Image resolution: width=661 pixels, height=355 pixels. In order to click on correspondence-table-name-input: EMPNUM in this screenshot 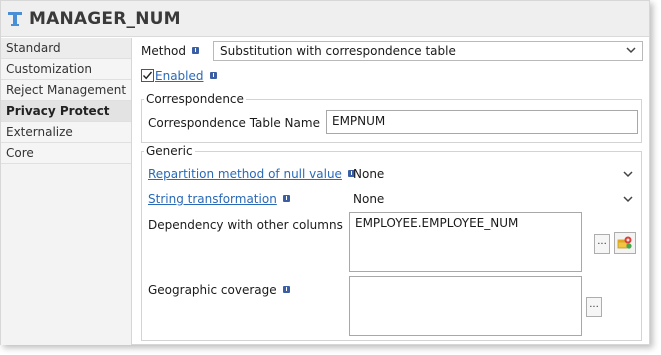, I will do `click(482, 122)`.